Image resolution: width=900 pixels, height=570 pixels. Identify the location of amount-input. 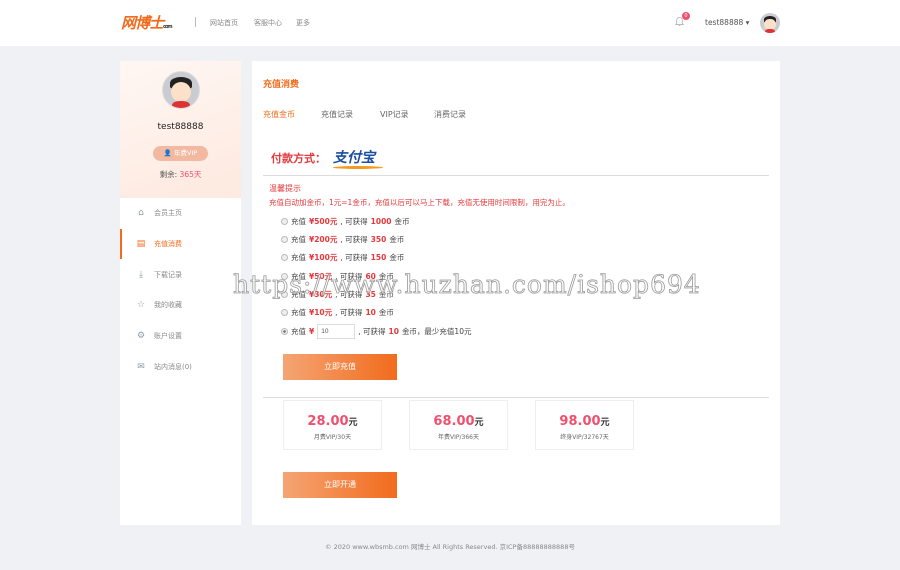
(336, 331).